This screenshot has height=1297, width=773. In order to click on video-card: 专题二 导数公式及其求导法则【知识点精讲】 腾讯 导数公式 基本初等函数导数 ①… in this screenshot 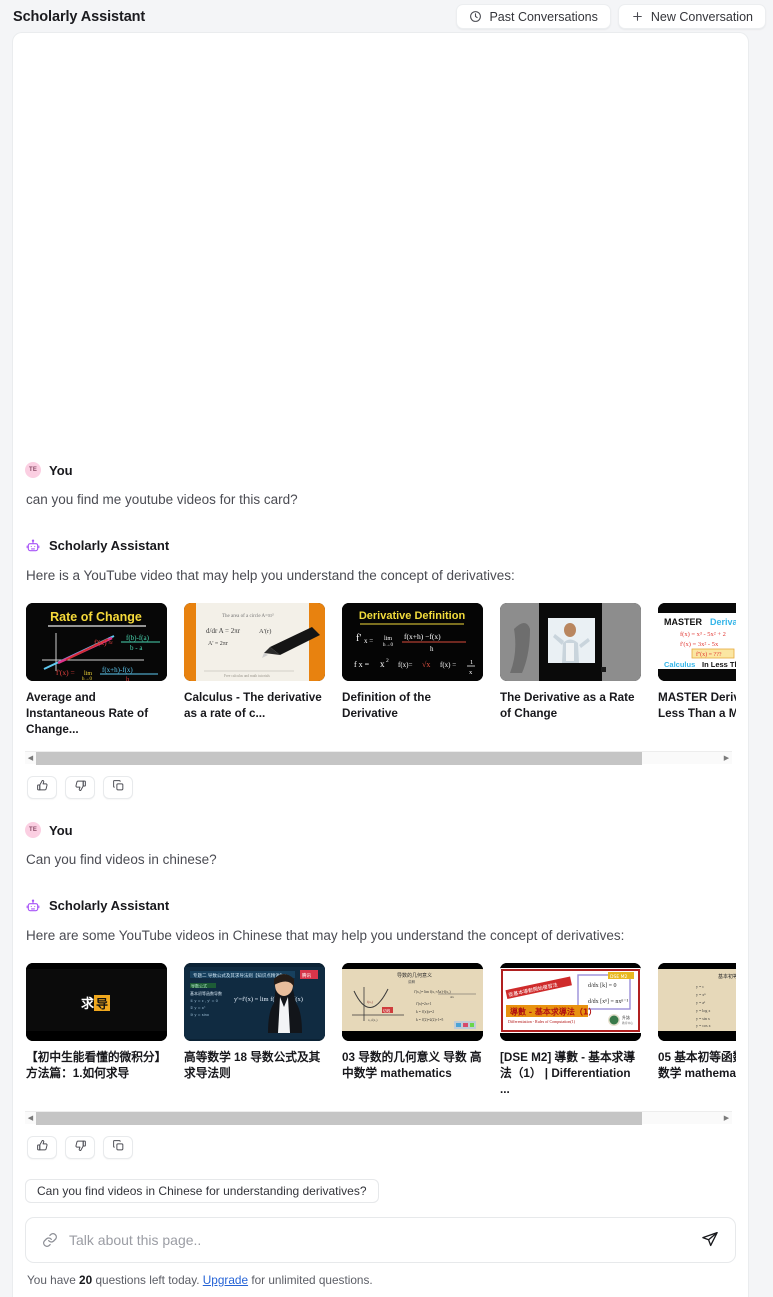, I will do `click(254, 1030)`.